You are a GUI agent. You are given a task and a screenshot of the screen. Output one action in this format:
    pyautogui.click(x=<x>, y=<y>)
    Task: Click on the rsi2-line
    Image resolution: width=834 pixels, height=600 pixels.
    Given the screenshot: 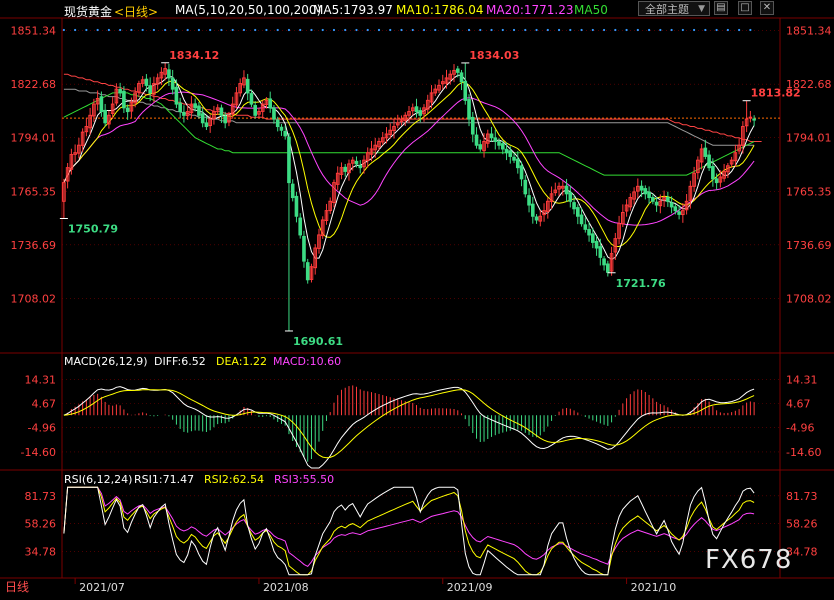 What is the action you would take?
    pyautogui.click(x=409, y=531)
    